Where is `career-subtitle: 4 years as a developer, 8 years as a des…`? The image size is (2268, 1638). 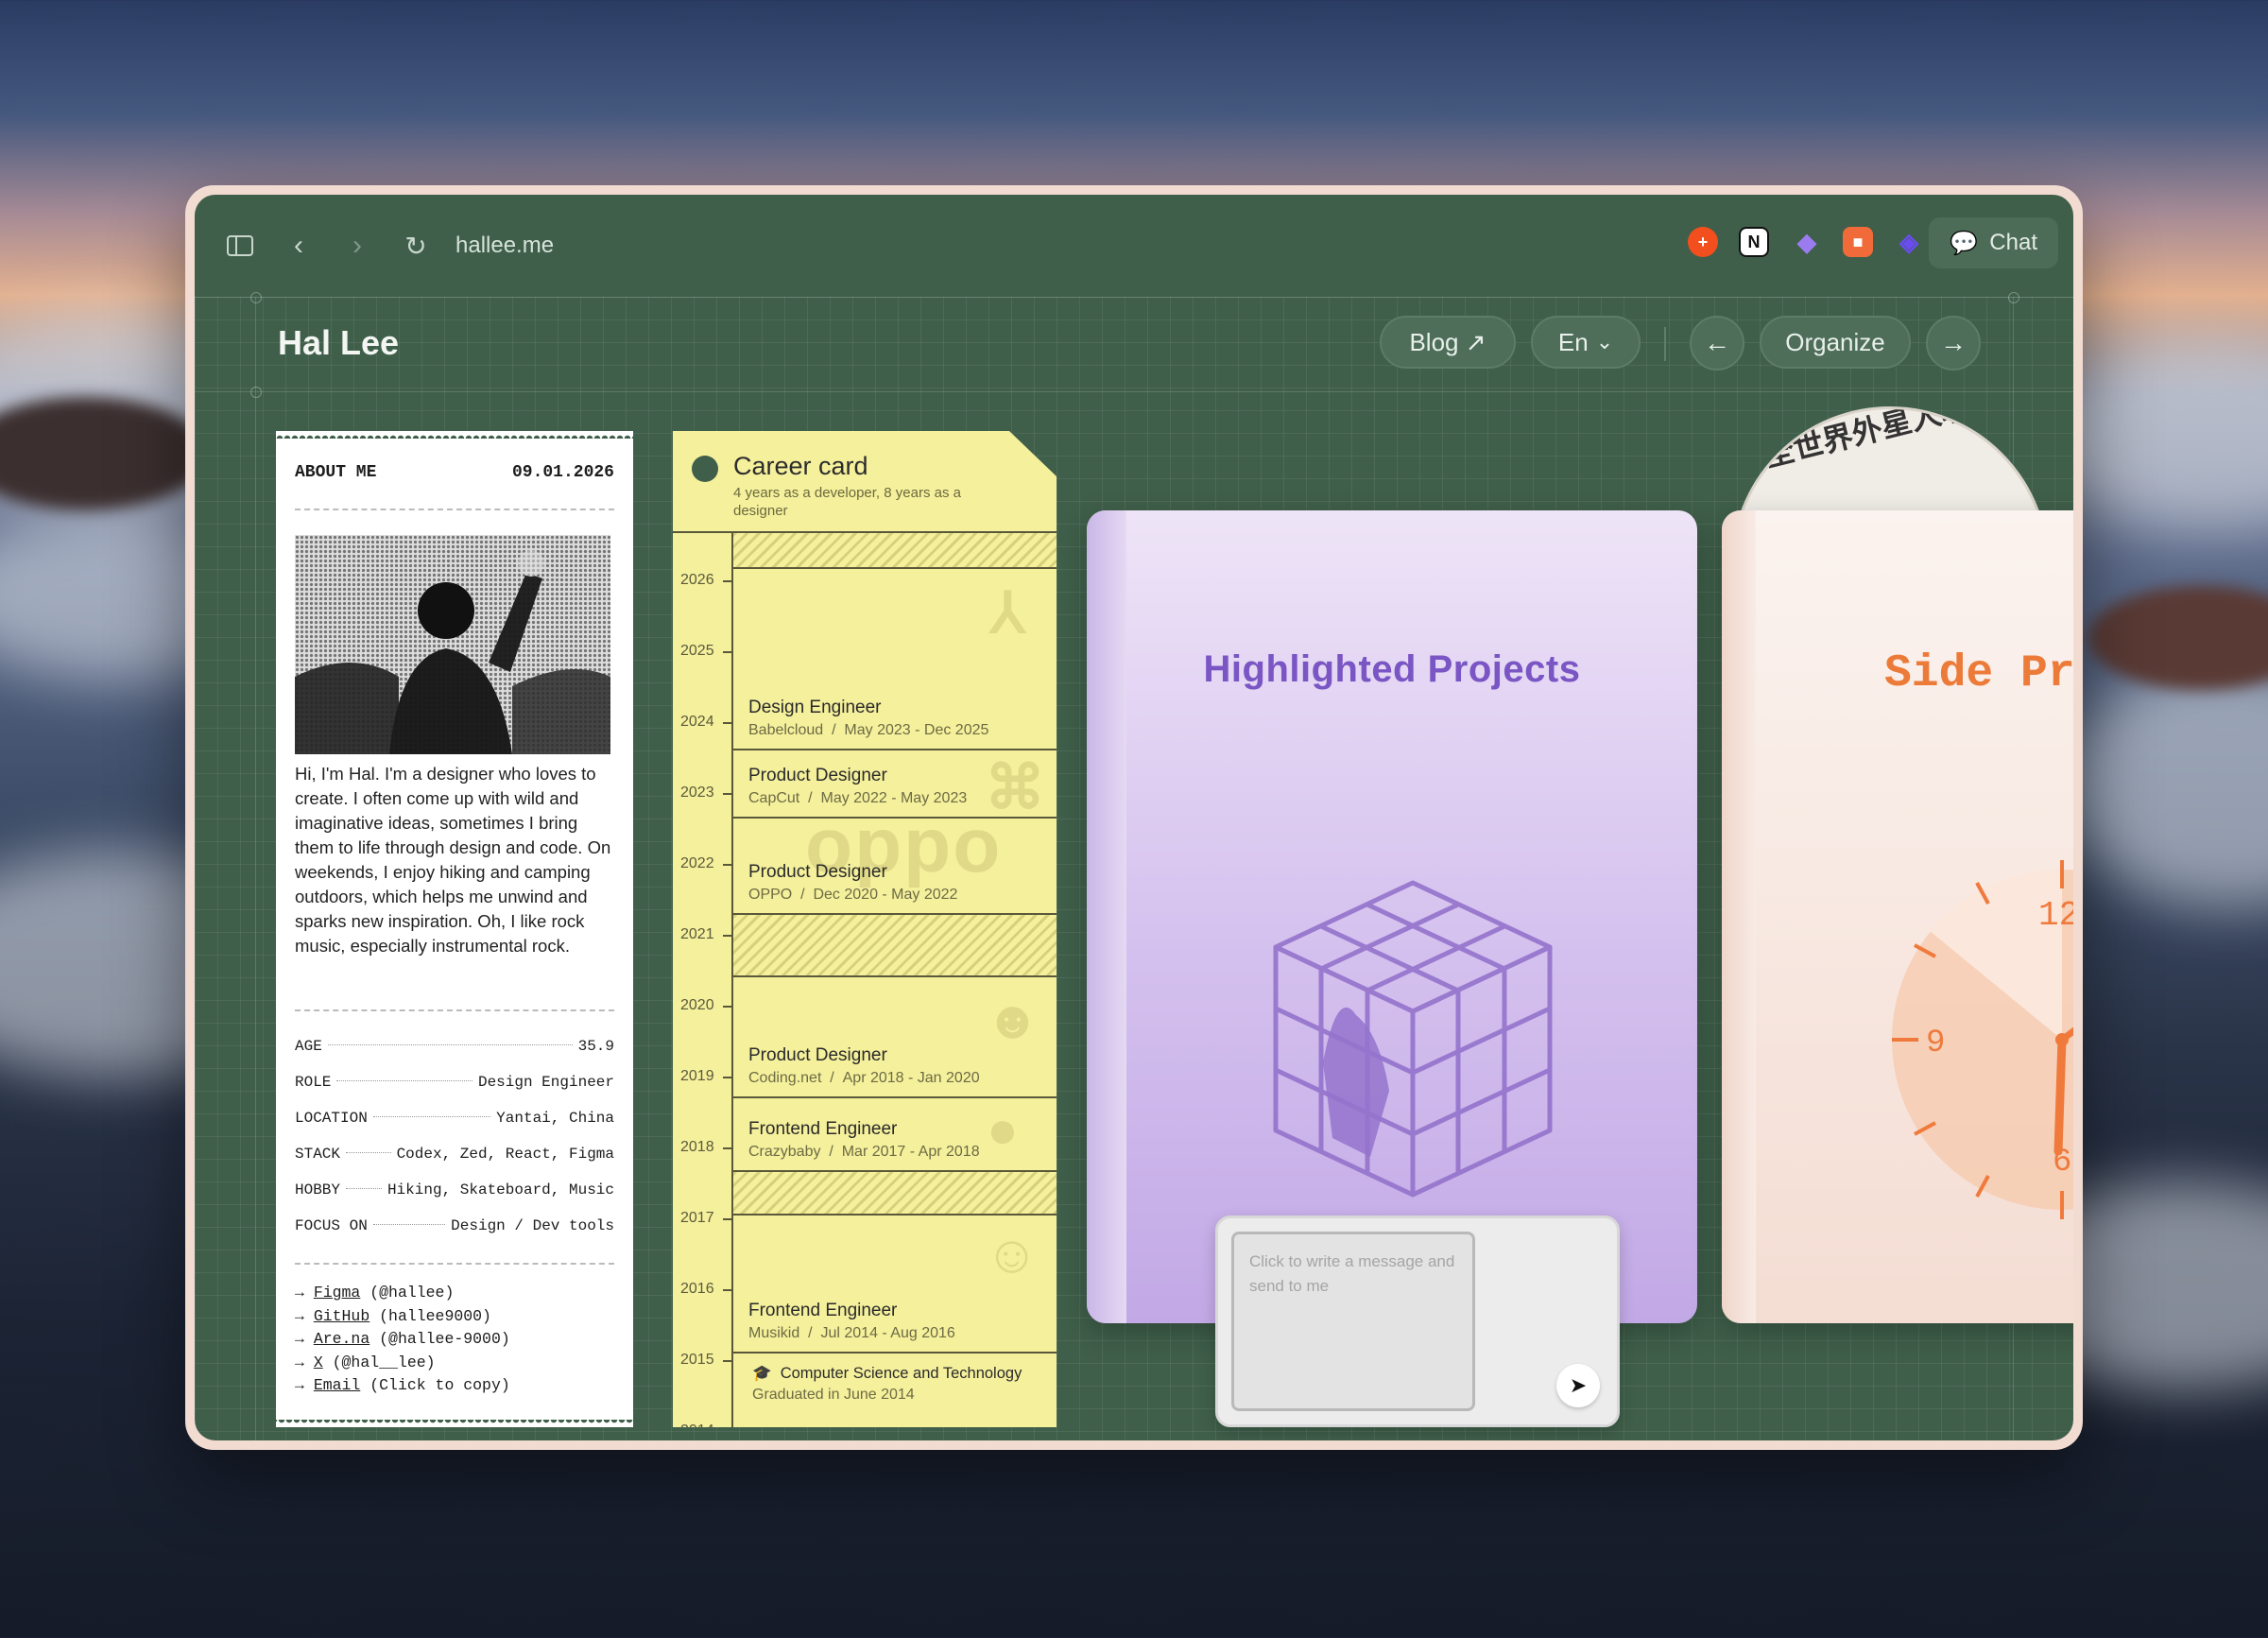
career-subtitle: 4 years as a developer, 8 years as a des… is located at coordinates (847, 502).